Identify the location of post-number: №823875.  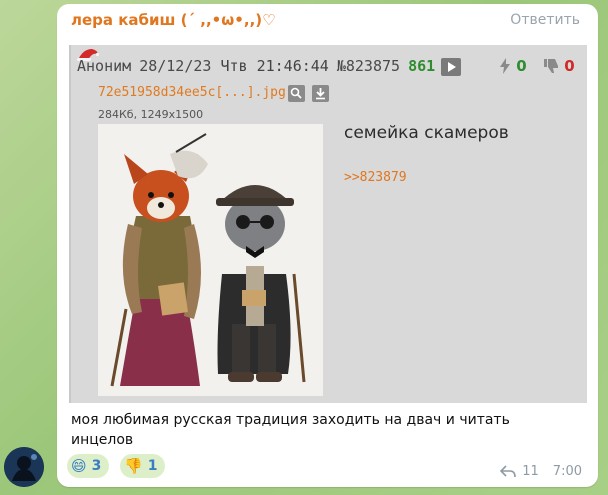
(368, 66).